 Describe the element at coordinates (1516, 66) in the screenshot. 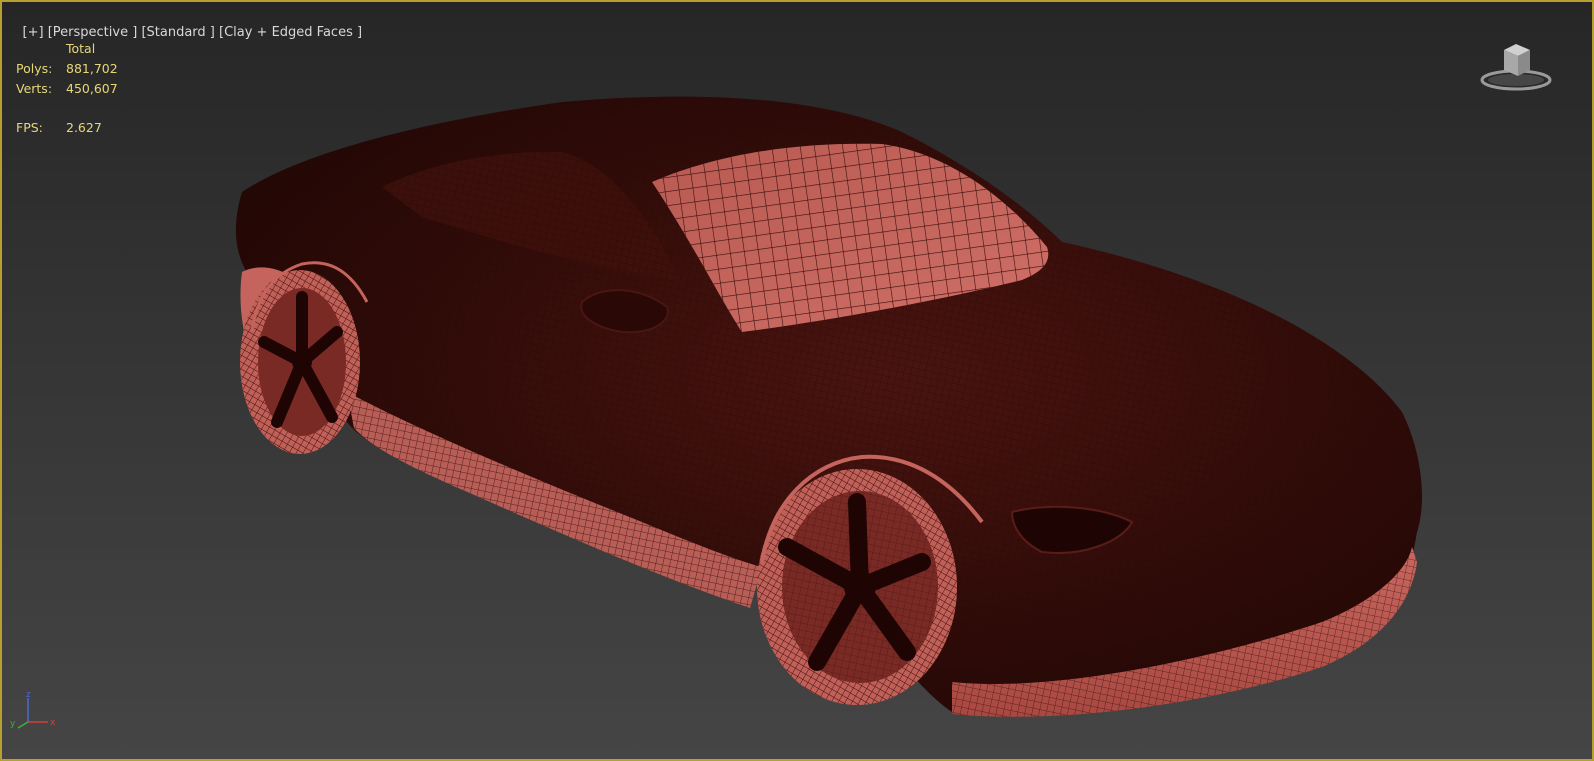

I see `viewcube-icon` at that location.